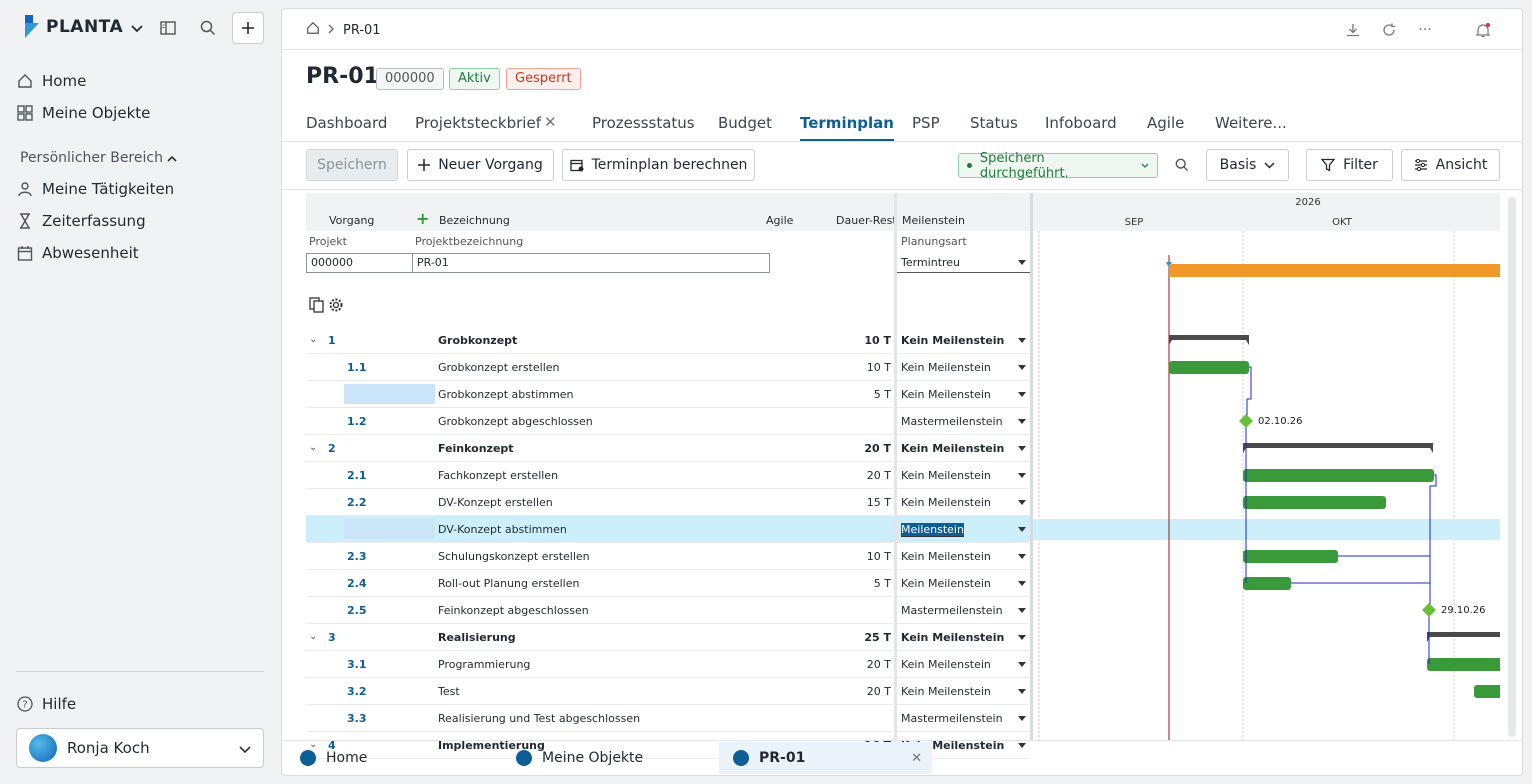 The image size is (1532, 784). What do you see at coordinates (1165, 127) in the screenshot?
I see `tab-agile: Agile` at bounding box center [1165, 127].